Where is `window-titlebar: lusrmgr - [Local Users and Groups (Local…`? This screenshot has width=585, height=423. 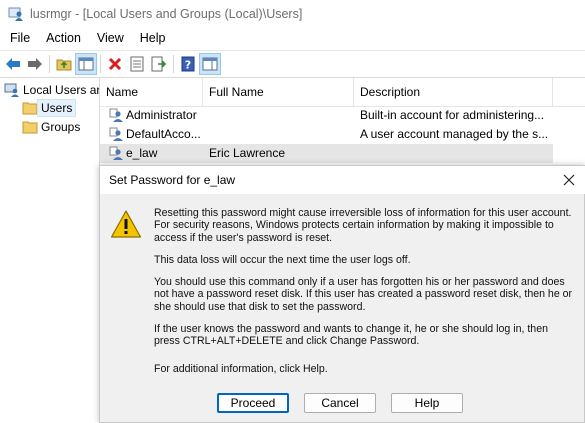 window-titlebar: lusrmgr - [Local Users and Groups (Local… is located at coordinates (292, 14).